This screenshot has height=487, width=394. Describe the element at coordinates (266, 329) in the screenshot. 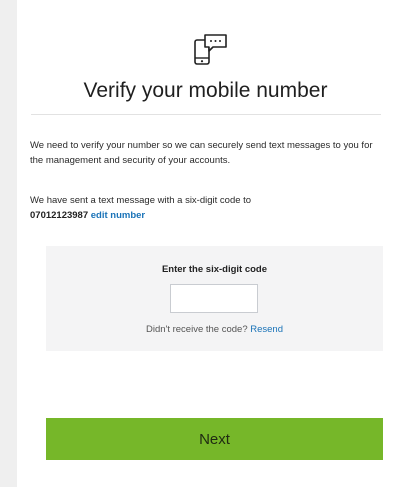

I see `resend-link: Resend` at that location.